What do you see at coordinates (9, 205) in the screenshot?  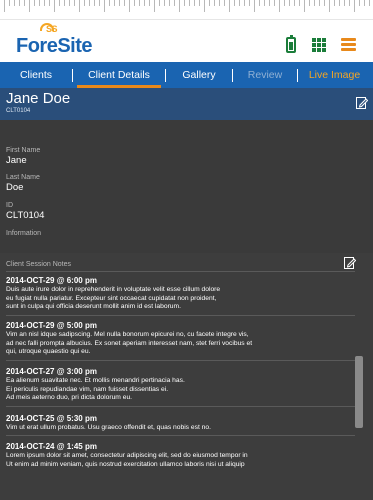 I see `id-label: ID` at bounding box center [9, 205].